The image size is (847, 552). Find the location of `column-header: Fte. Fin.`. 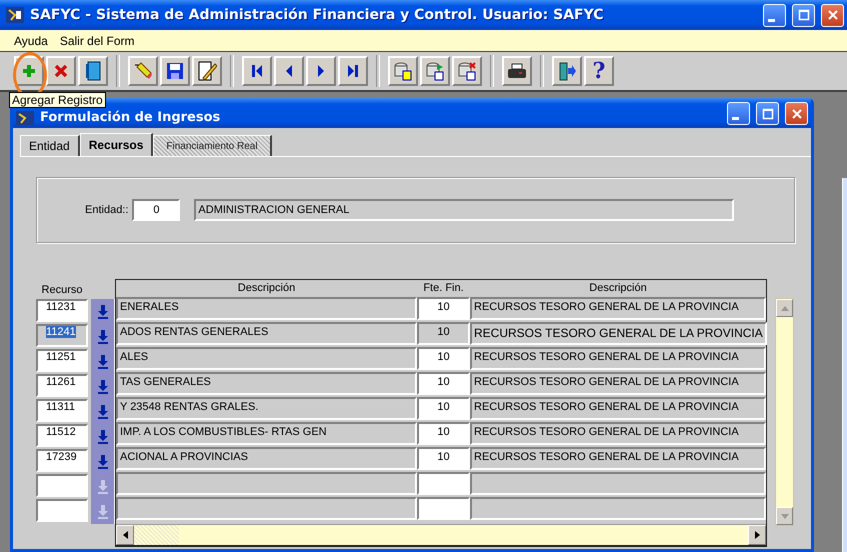

column-header: Fte. Fin. is located at coordinates (443, 288).